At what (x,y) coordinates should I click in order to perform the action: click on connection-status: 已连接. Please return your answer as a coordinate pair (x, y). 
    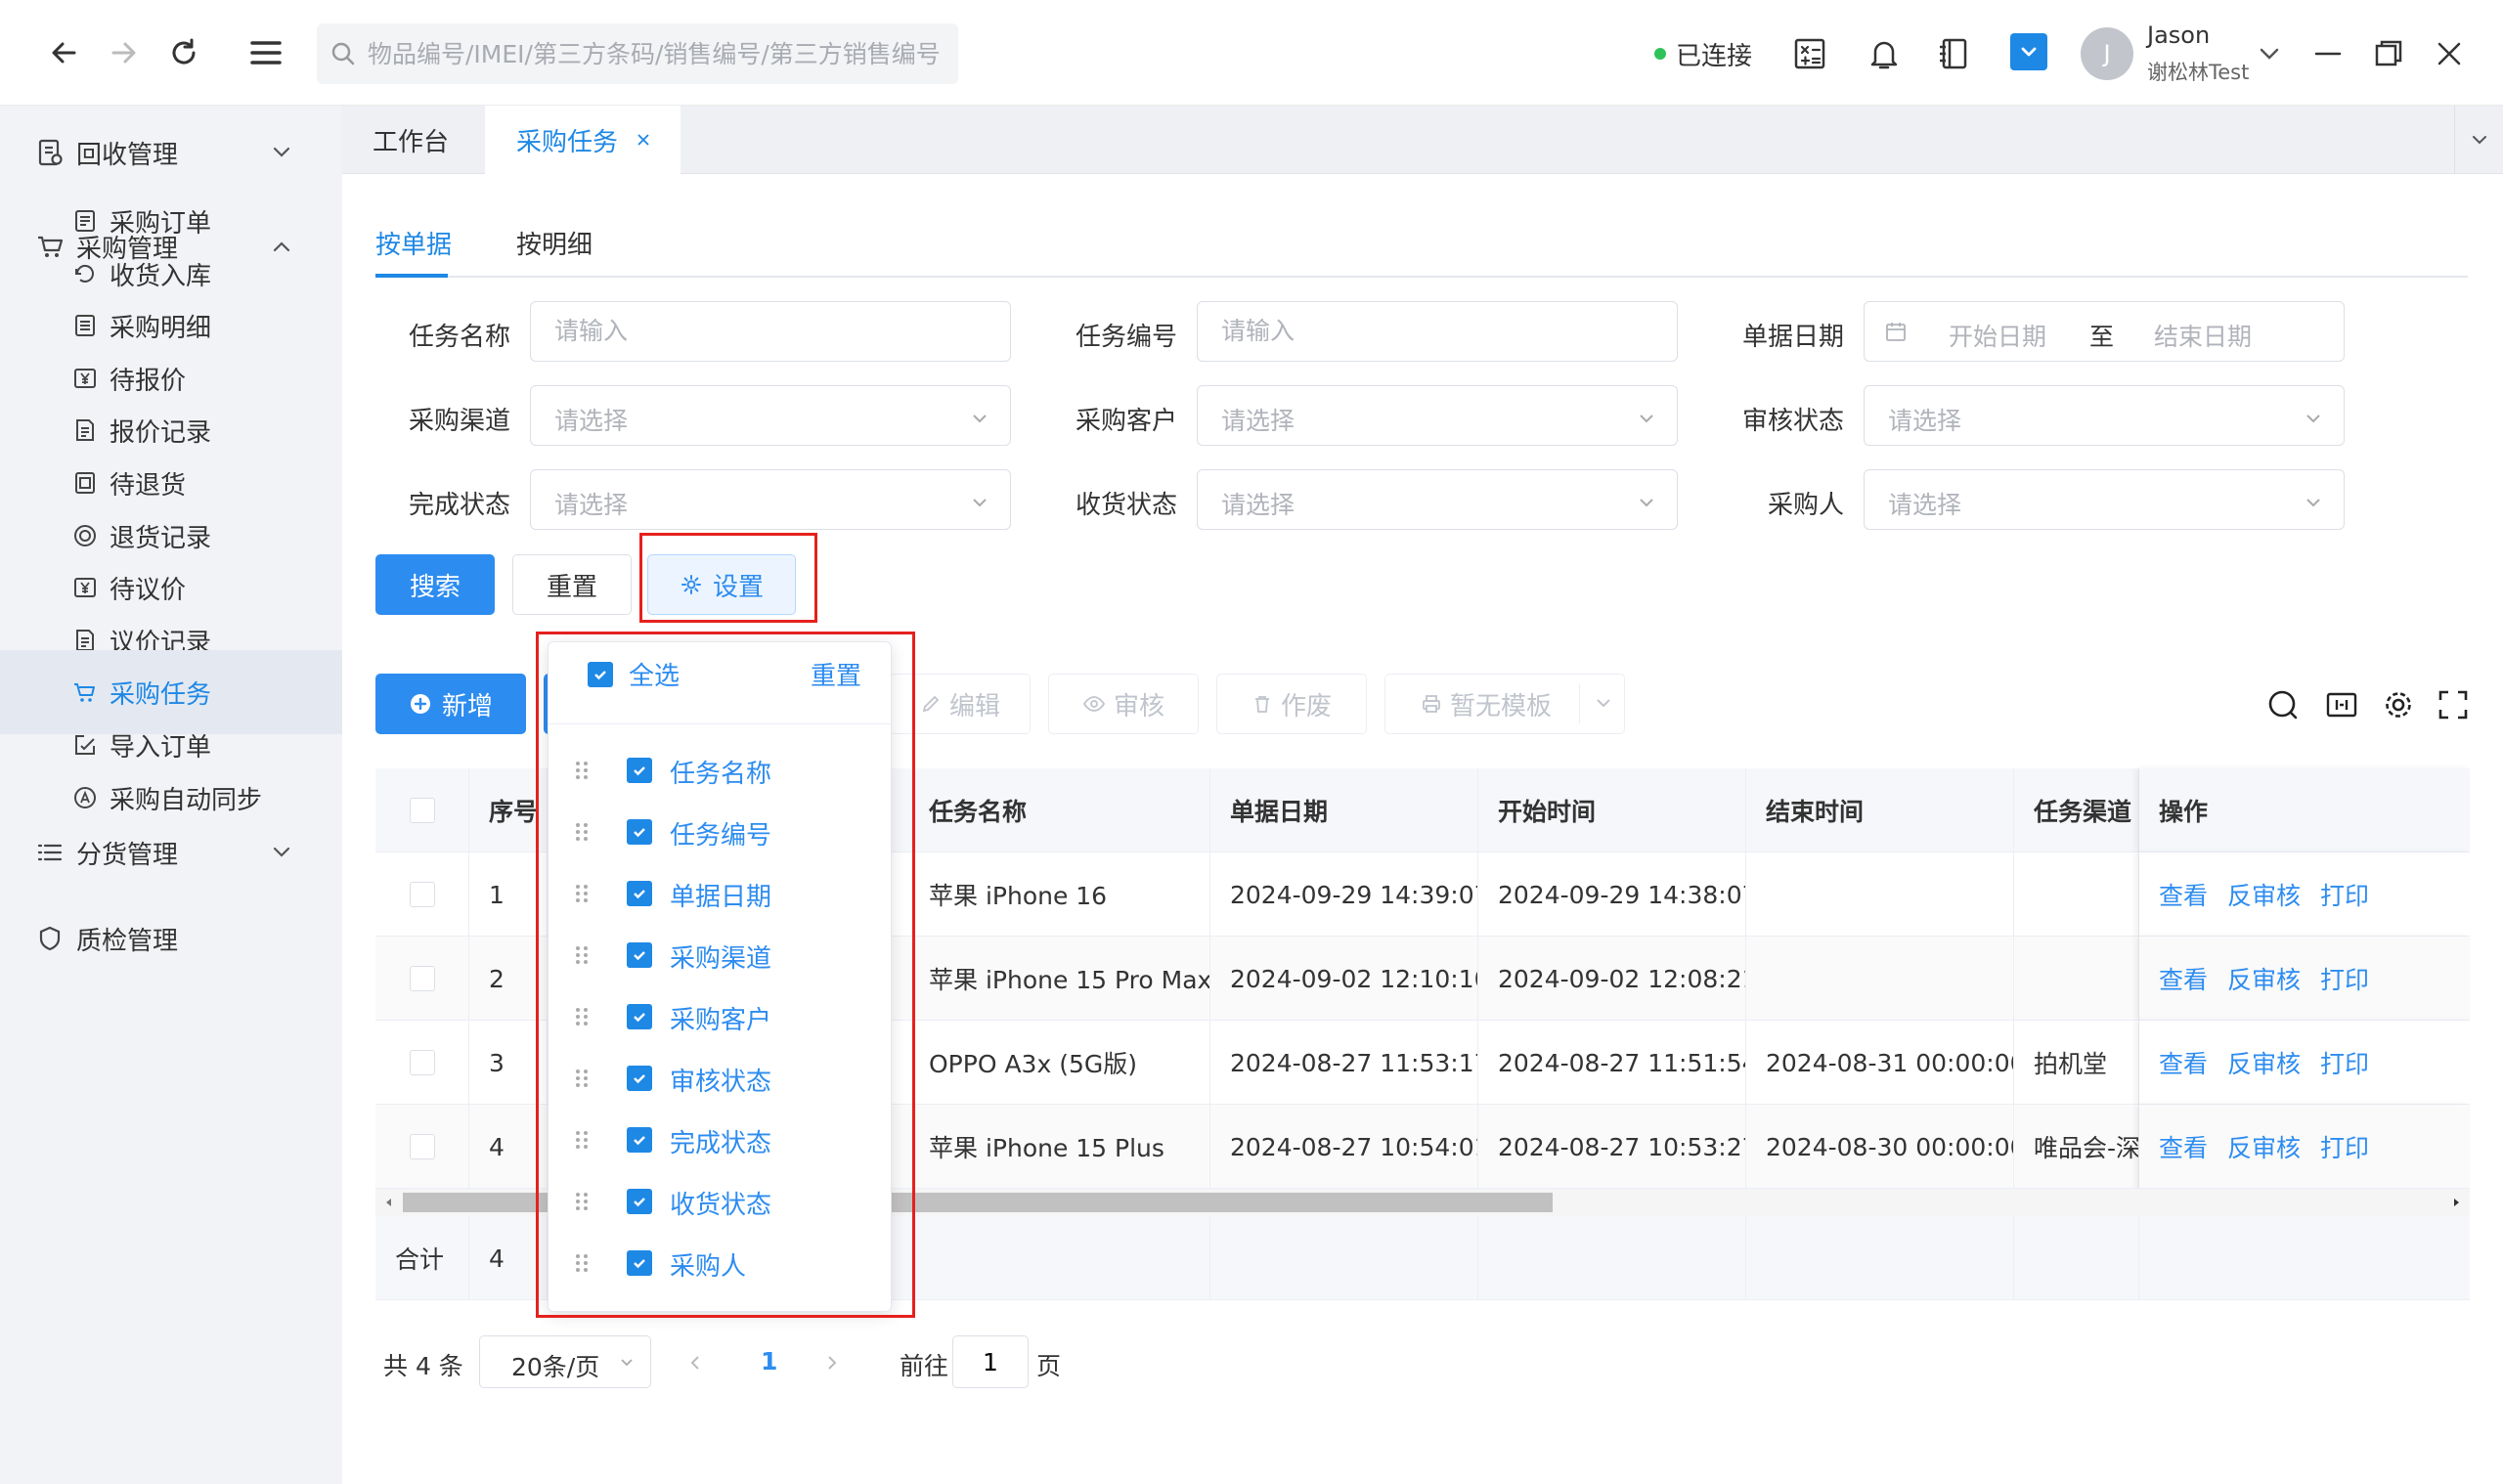
    Looking at the image, I should click on (1703, 54).